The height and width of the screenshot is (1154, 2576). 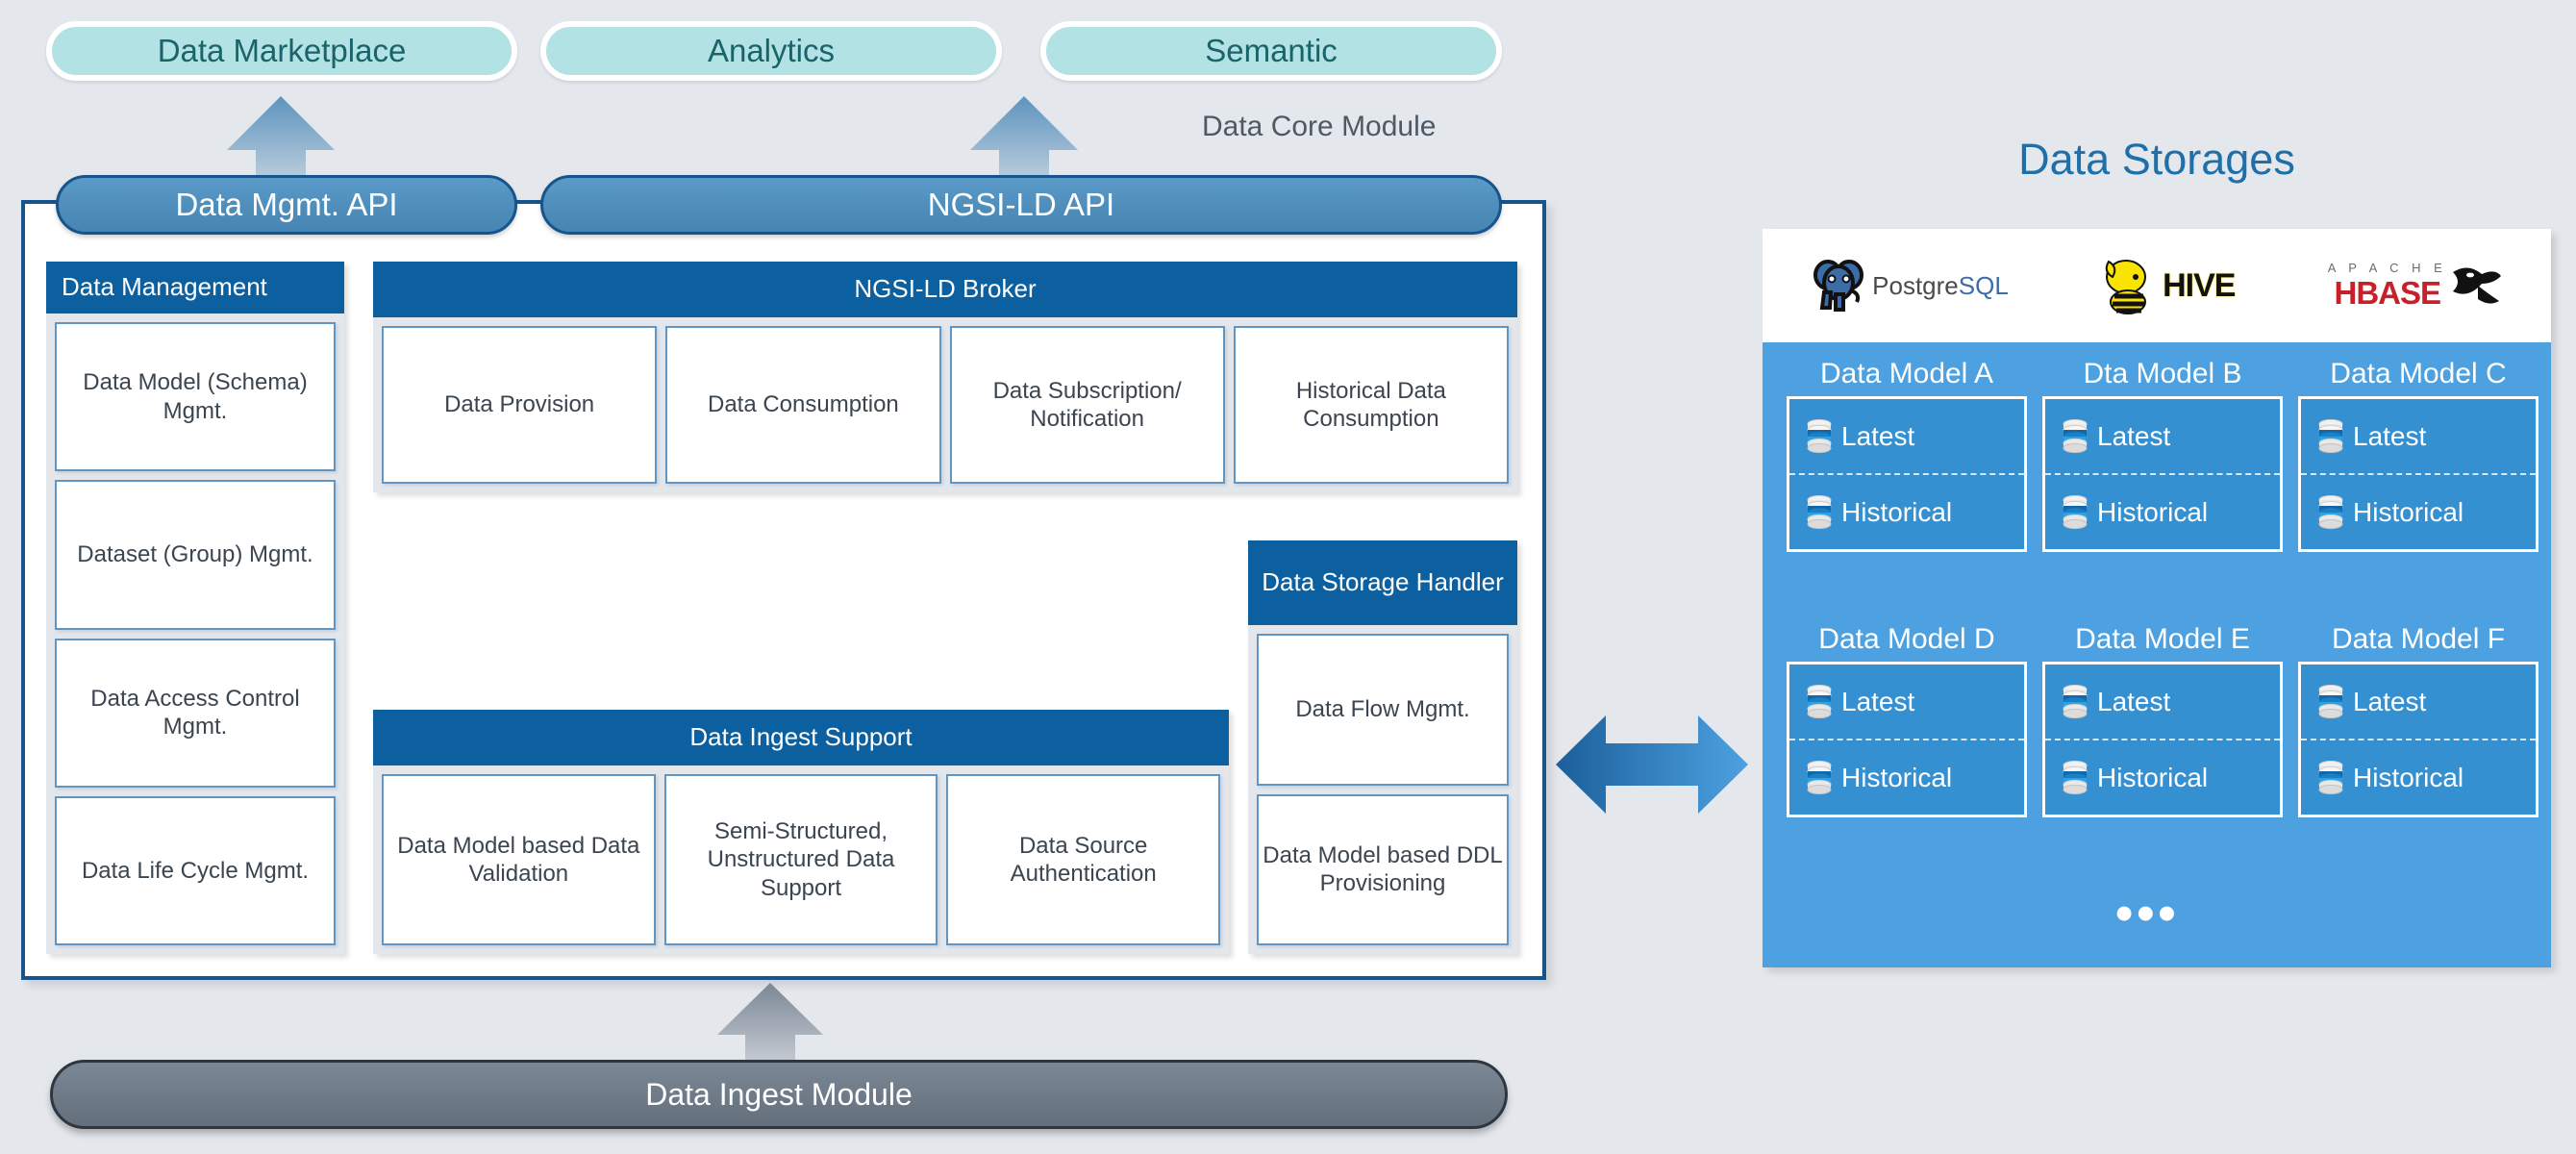 What do you see at coordinates (195, 288) in the screenshot?
I see `data-management-title: Data Management` at bounding box center [195, 288].